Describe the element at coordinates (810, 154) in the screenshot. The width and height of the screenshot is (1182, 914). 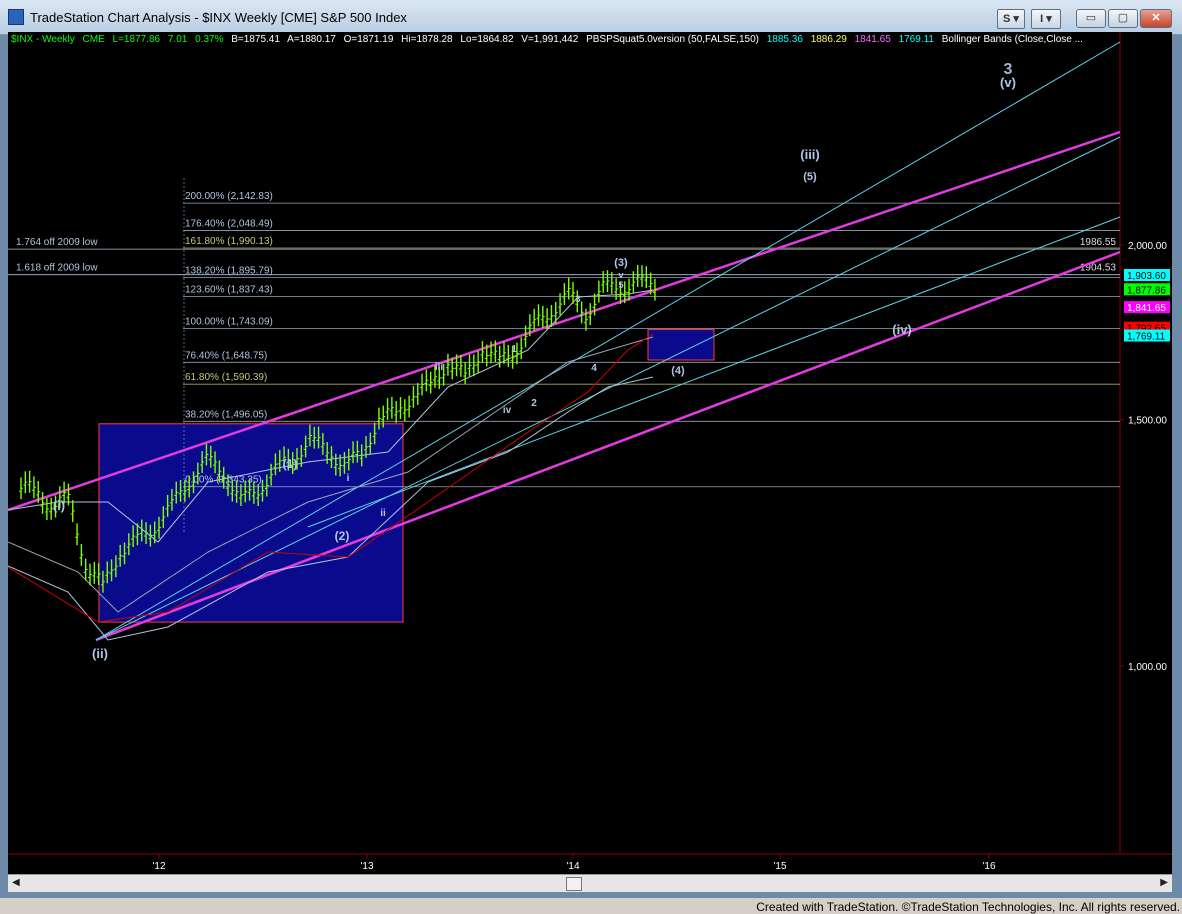
I see `wave-label-2: (iii)` at that location.